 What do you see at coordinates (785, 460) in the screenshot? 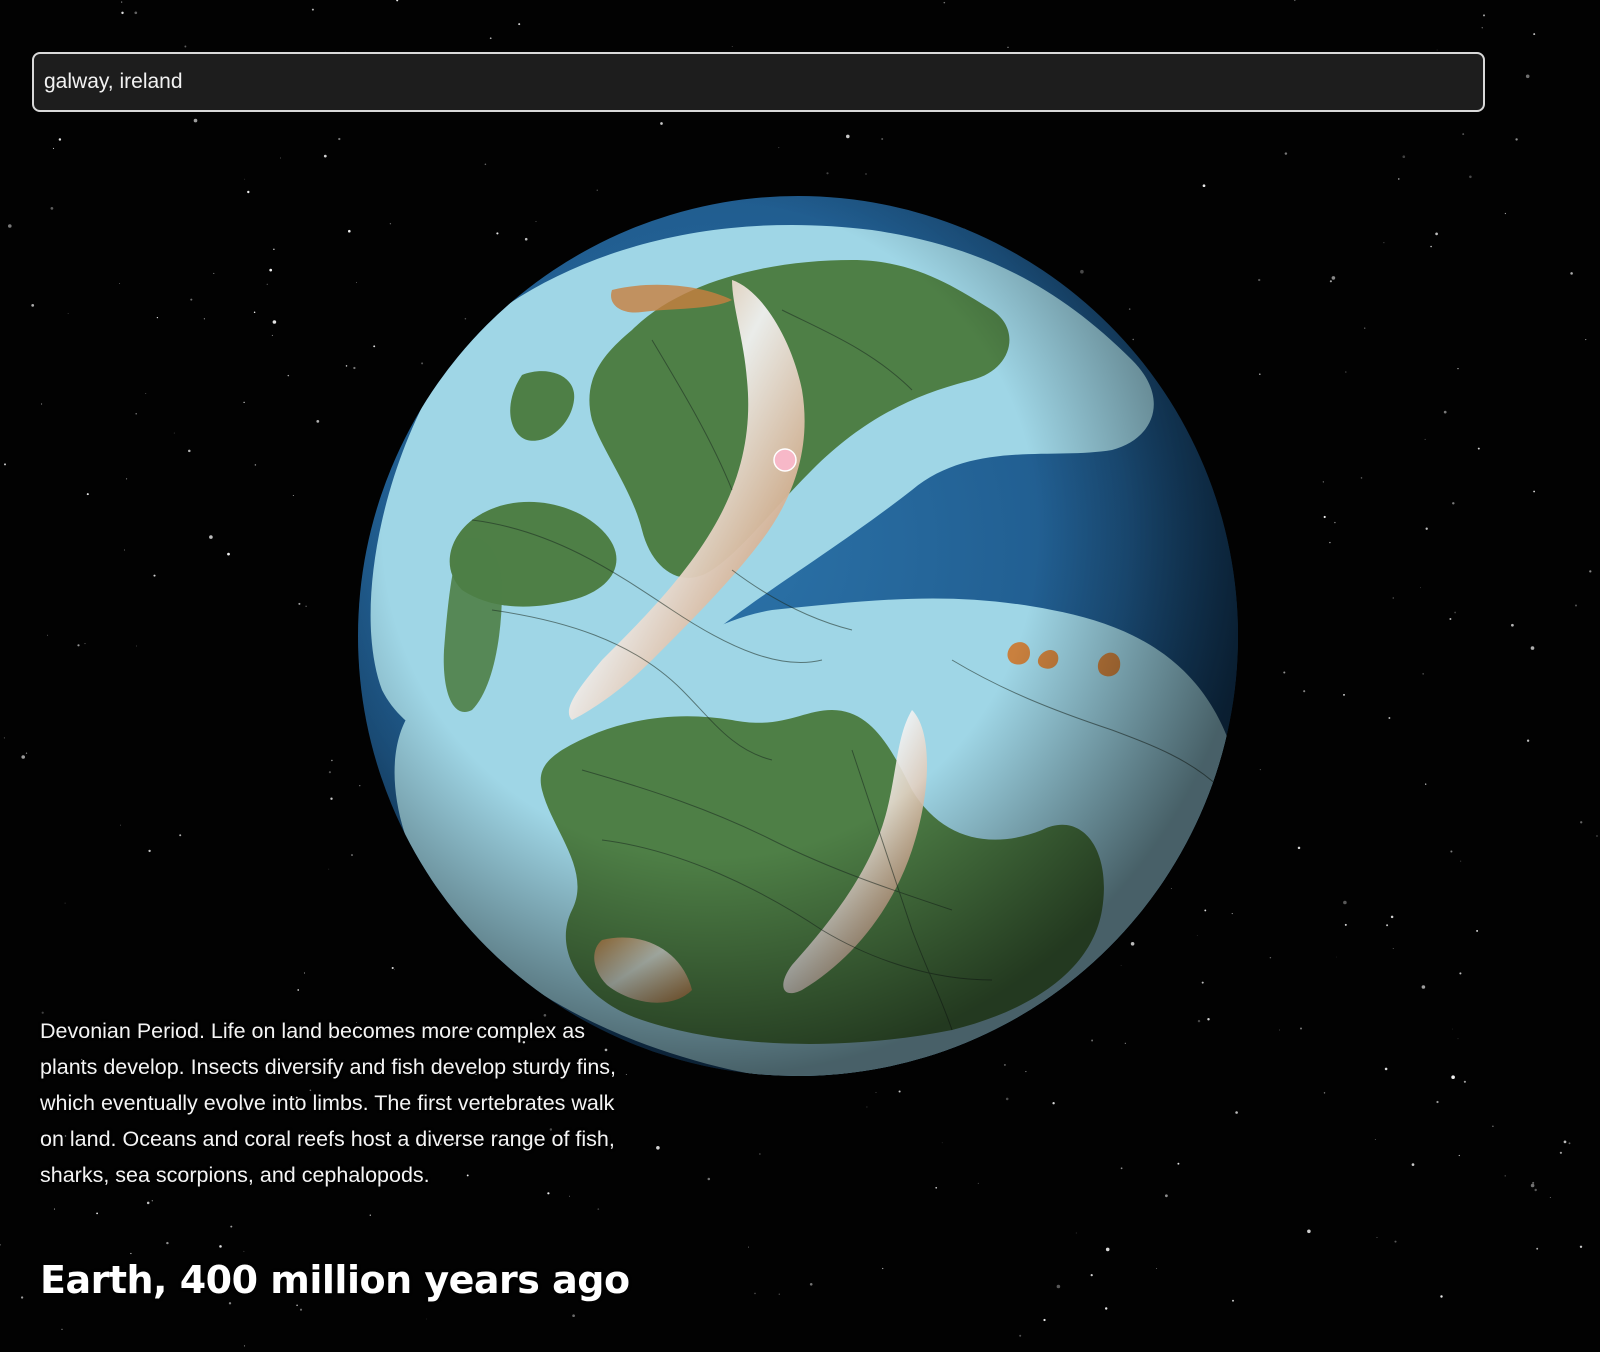
I see `location-marker` at bounding box center [785, 460].